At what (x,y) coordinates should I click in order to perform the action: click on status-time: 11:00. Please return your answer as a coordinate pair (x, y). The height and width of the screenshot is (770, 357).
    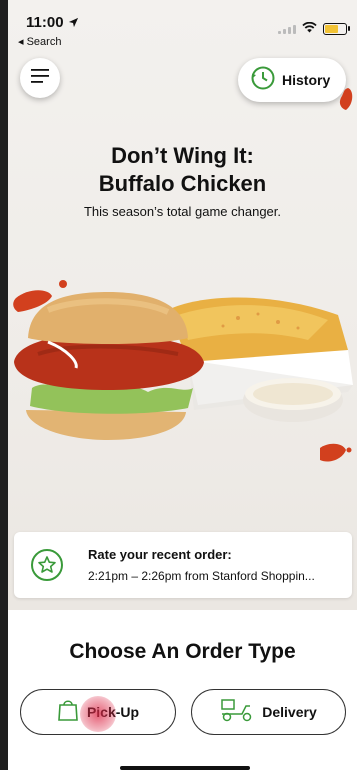
    Looking at the image, I should click on (52, 23).